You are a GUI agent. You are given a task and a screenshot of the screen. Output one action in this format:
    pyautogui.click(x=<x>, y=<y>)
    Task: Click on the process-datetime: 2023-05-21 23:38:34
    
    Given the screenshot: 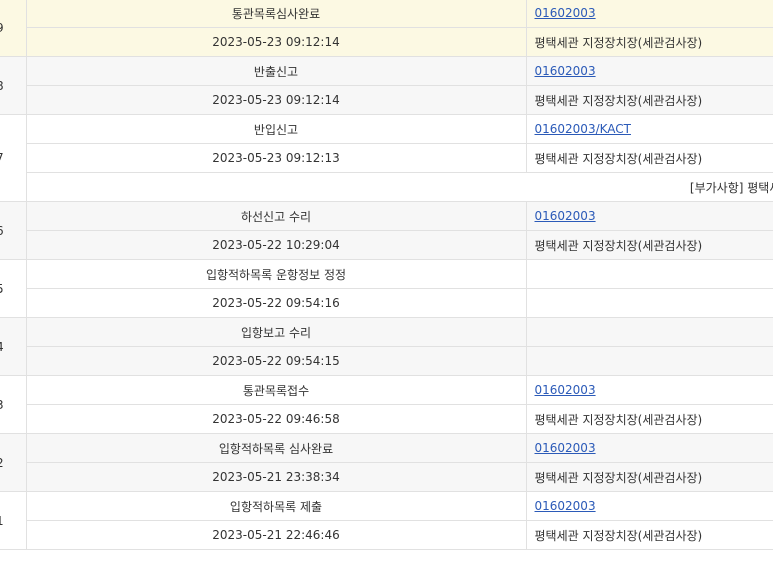 What is the action you would take?
    pyautogui.click(x=275, y=477)
    